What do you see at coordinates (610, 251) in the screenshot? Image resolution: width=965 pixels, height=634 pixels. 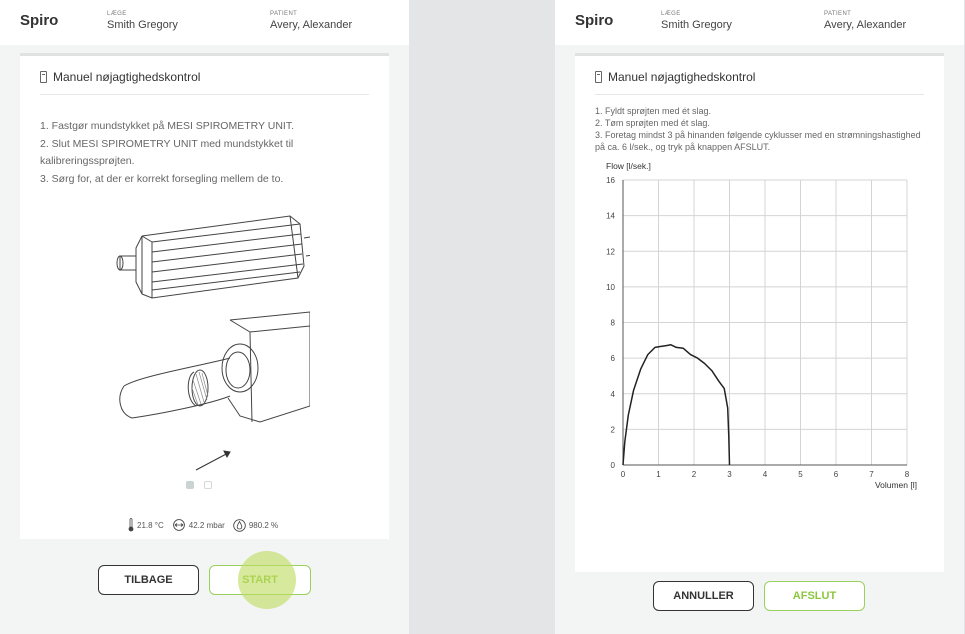 I see `y-tick-label-6: 12` at bounding box center [610, 251].